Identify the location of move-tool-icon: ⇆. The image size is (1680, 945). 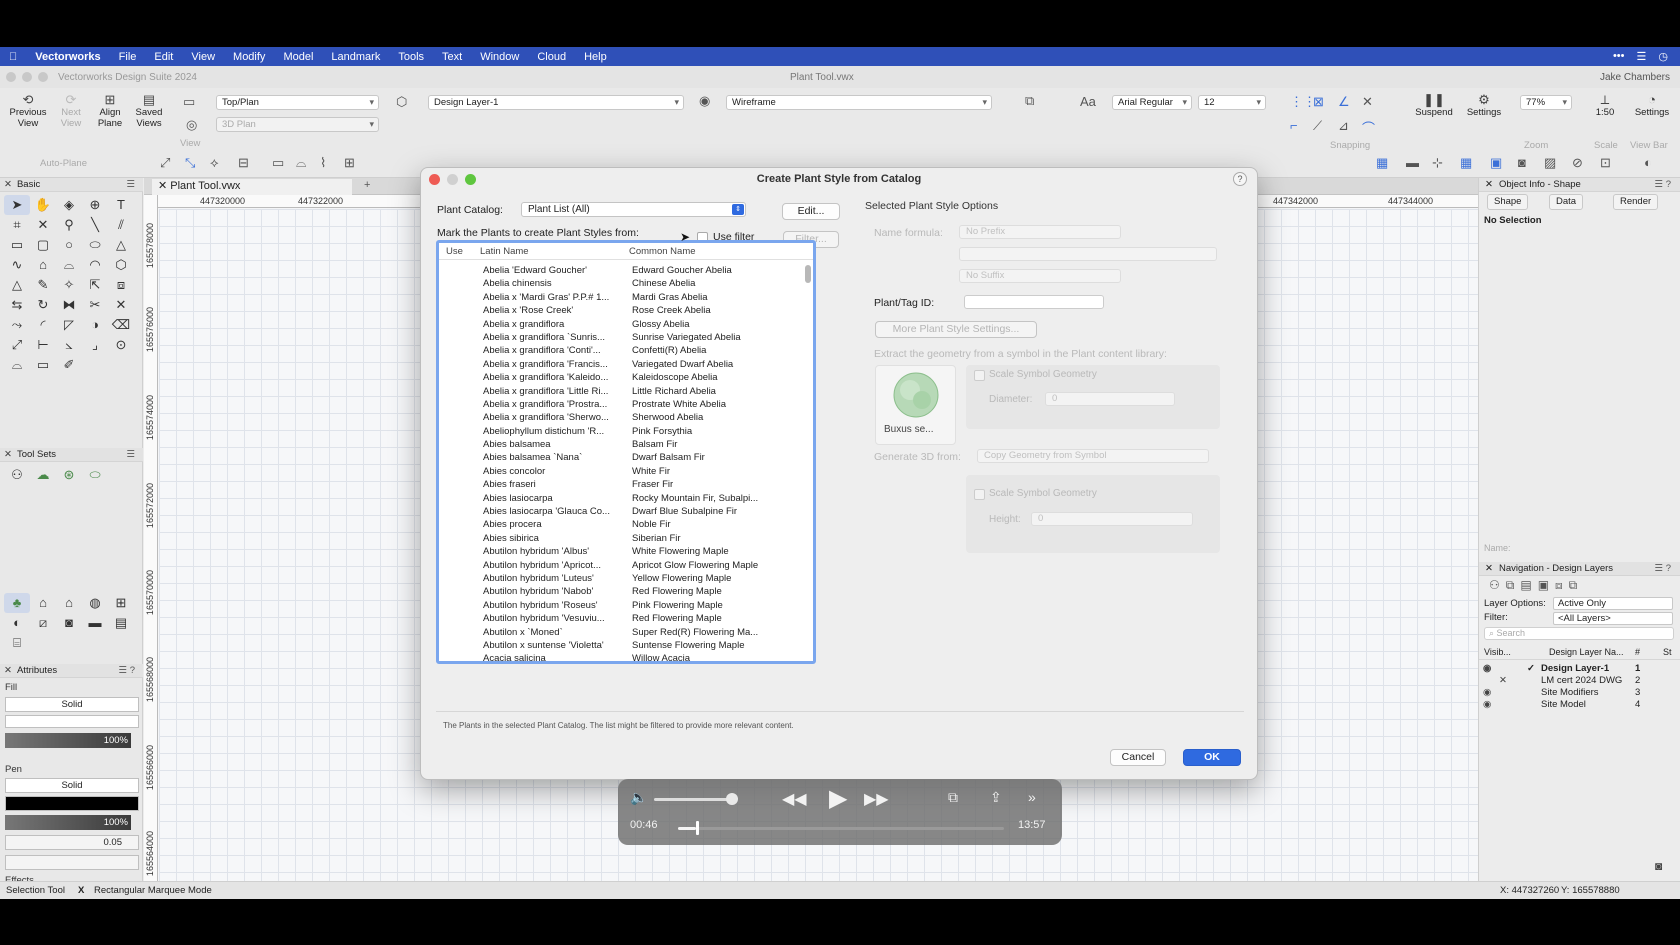
(17, 305).